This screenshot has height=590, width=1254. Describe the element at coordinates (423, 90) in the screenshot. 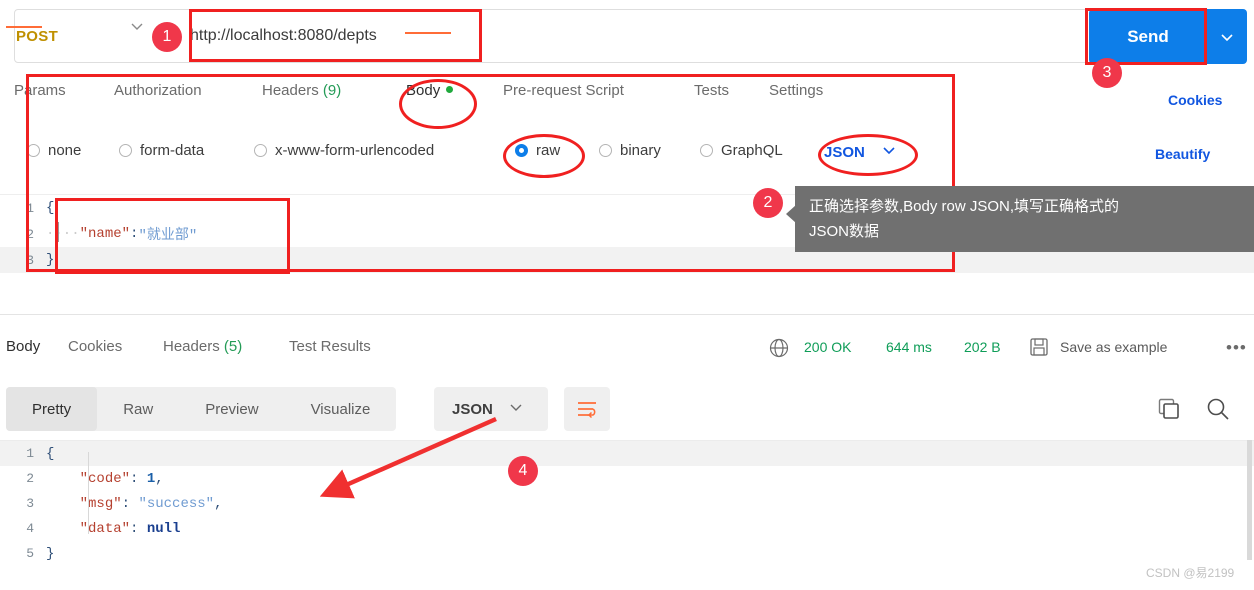

I see `tab-body-label: Body` at that location.